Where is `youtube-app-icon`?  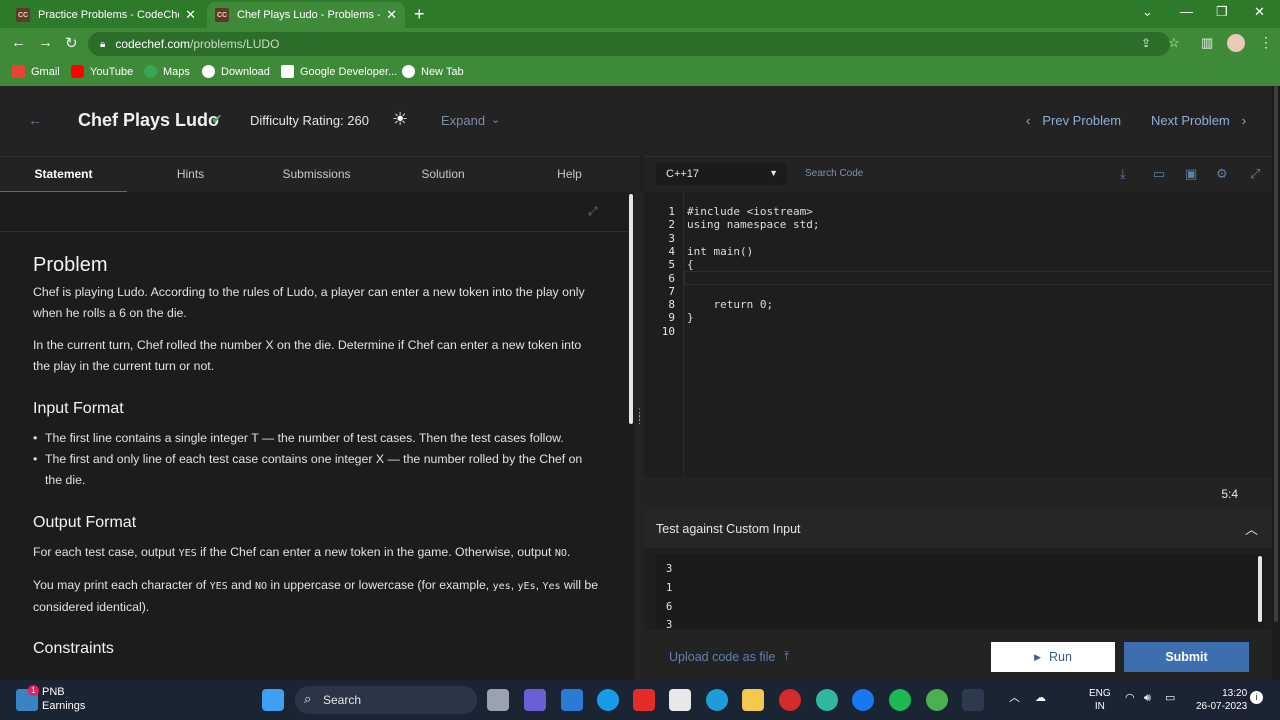 youtube-app-icon is located at coordinates (644, 700).